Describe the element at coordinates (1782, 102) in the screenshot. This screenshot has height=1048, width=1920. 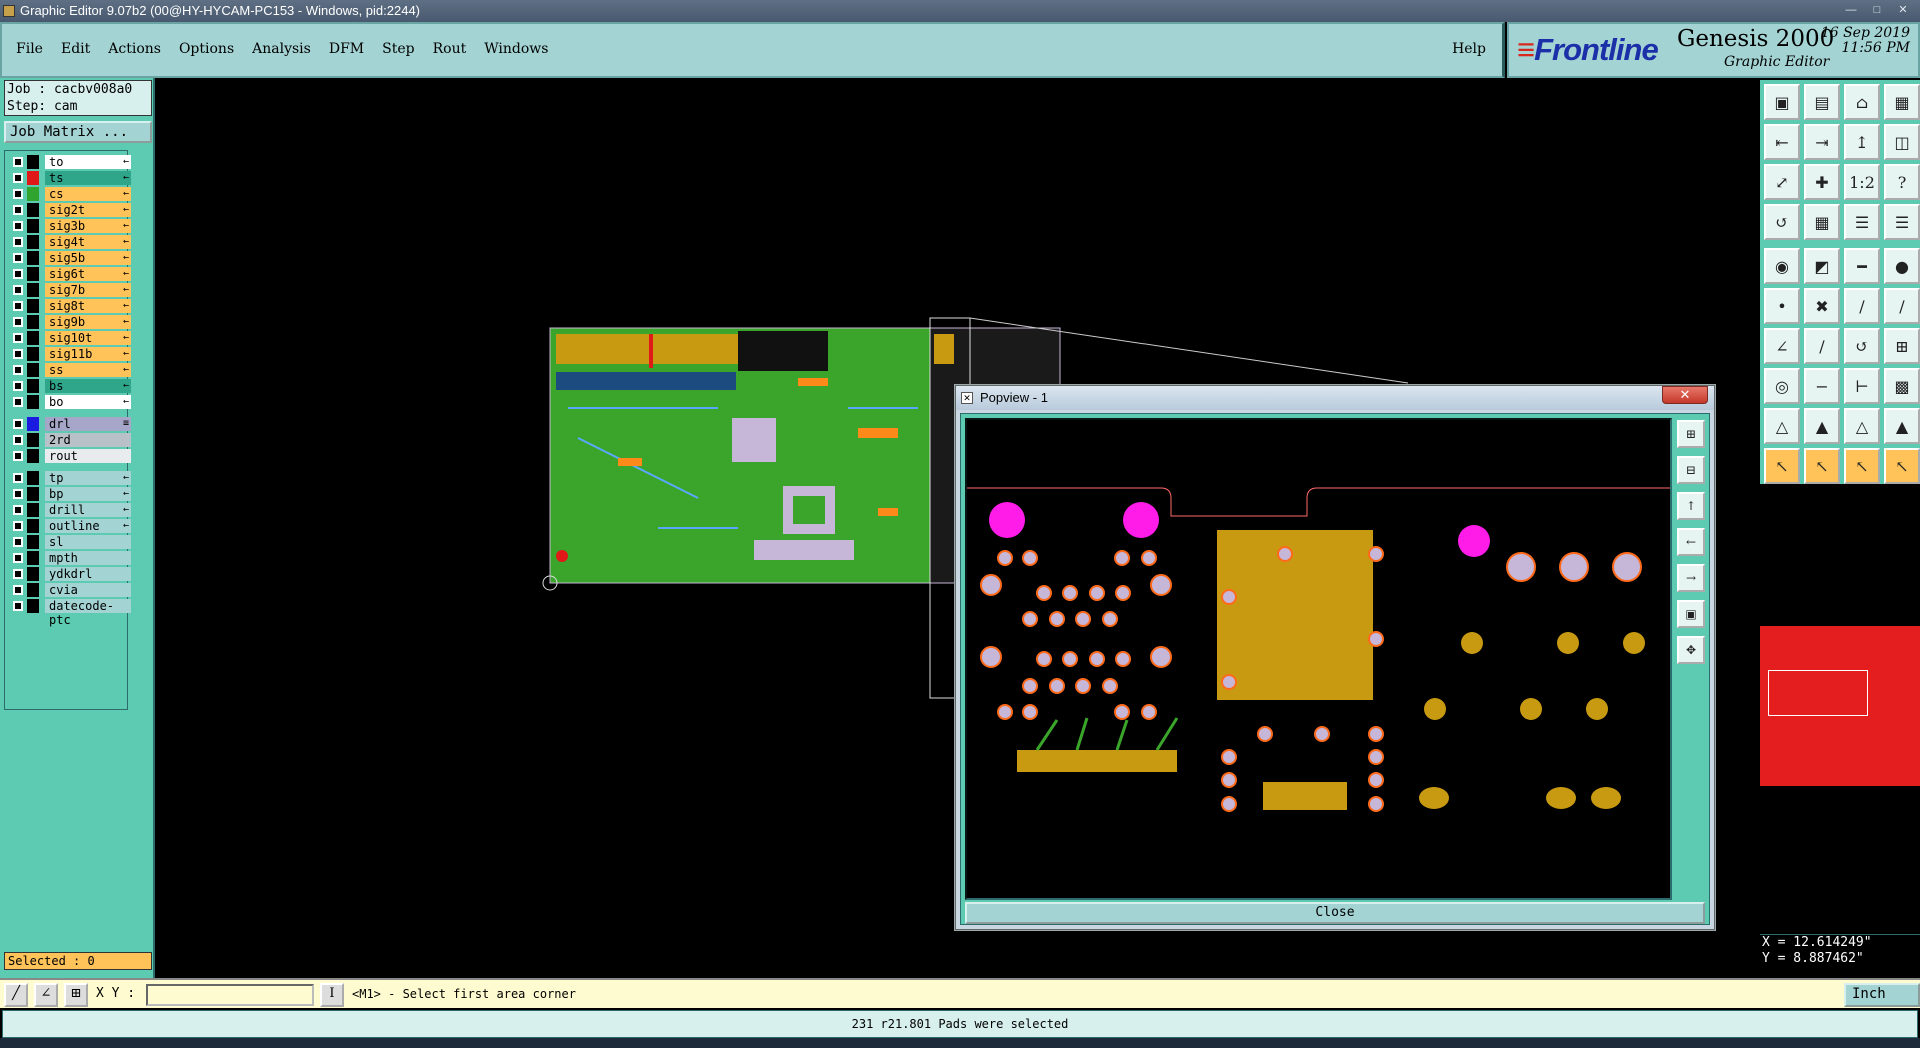
I see `snapshot-icon: ▣` at that location.